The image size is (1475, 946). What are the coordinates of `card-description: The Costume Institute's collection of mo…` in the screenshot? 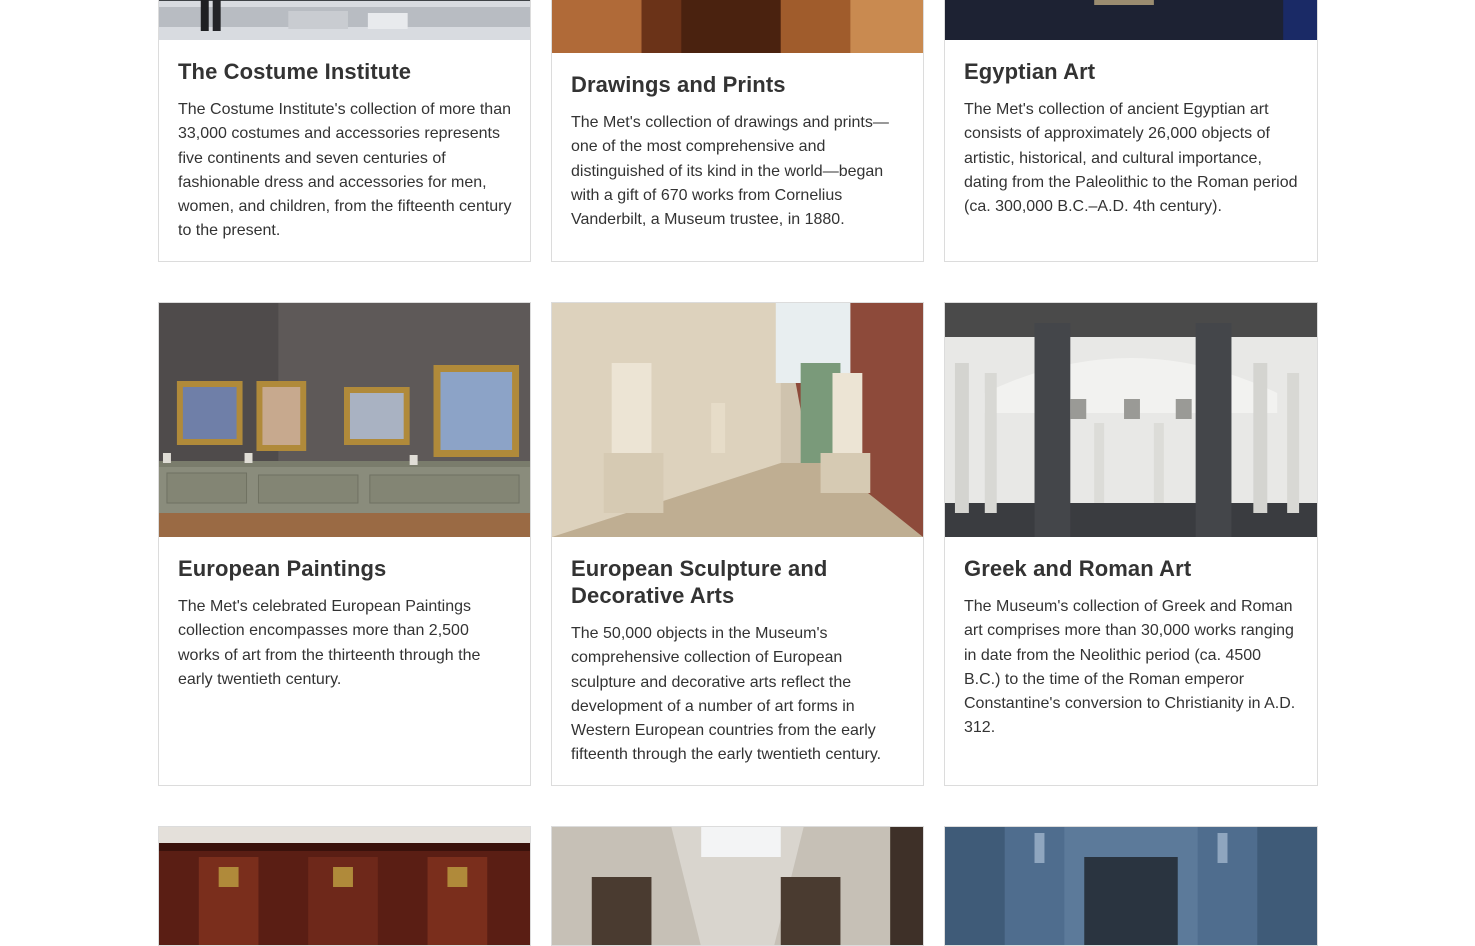 It's located at (345, 170).